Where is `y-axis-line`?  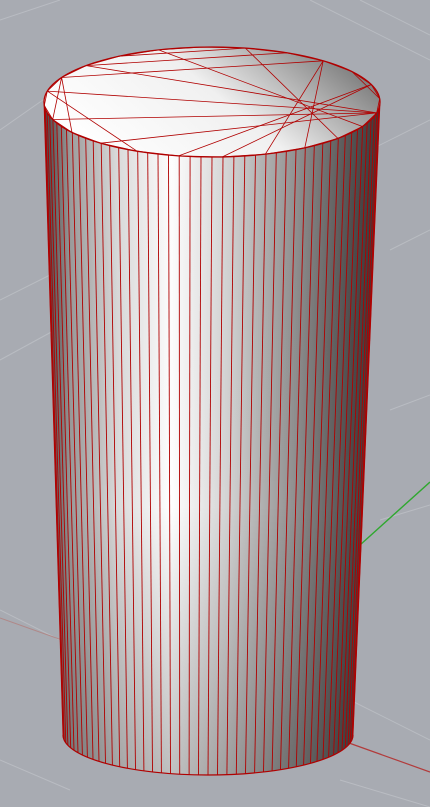
y-axis-line is located at coordinates (394, 513).